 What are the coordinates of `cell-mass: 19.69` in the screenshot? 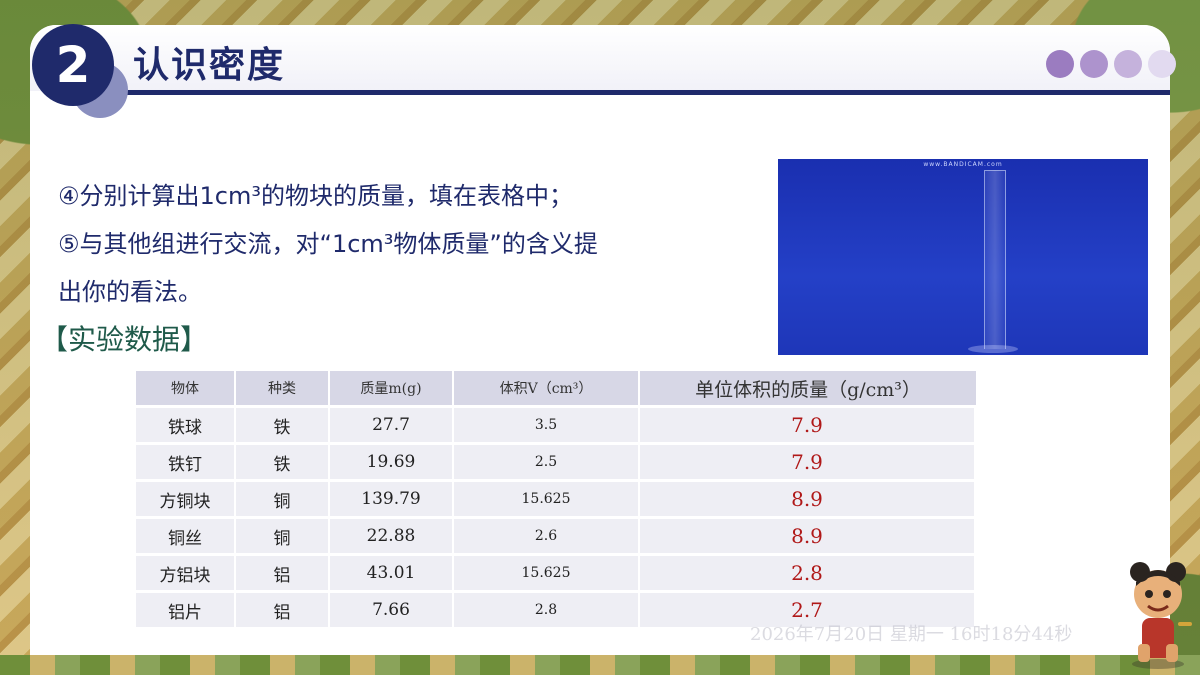 It's located at (392, 462).